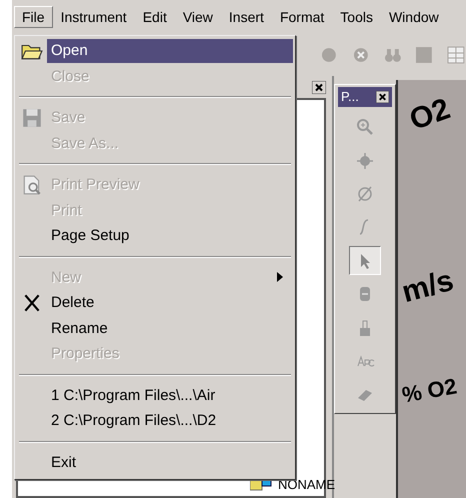 This screenshot has height=498, width=466. What do you see at coordinates (197, 17) in the screenshot?
I see `menu-bar-item: View` at bounding box center [197, 17].